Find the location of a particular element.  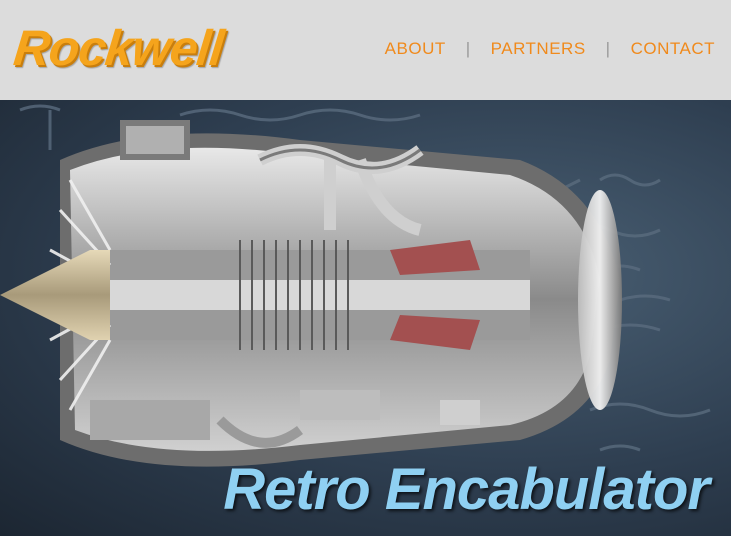

nav-about-link: ABOUT is located at coordinates (415, 49).